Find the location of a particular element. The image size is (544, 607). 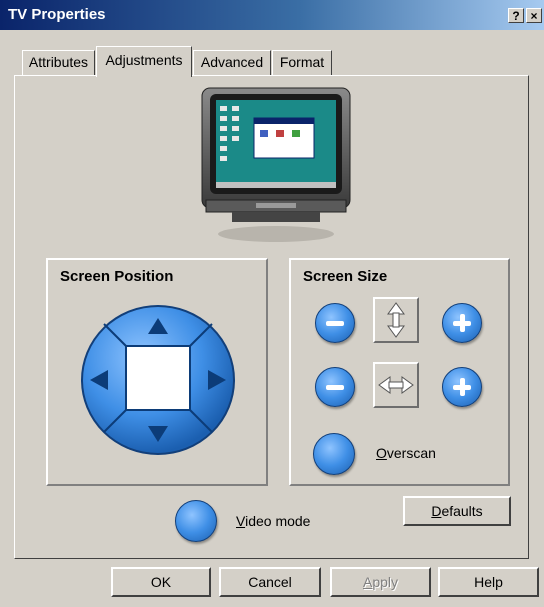

tv-monitor-image is located at coordinates (276, 164).